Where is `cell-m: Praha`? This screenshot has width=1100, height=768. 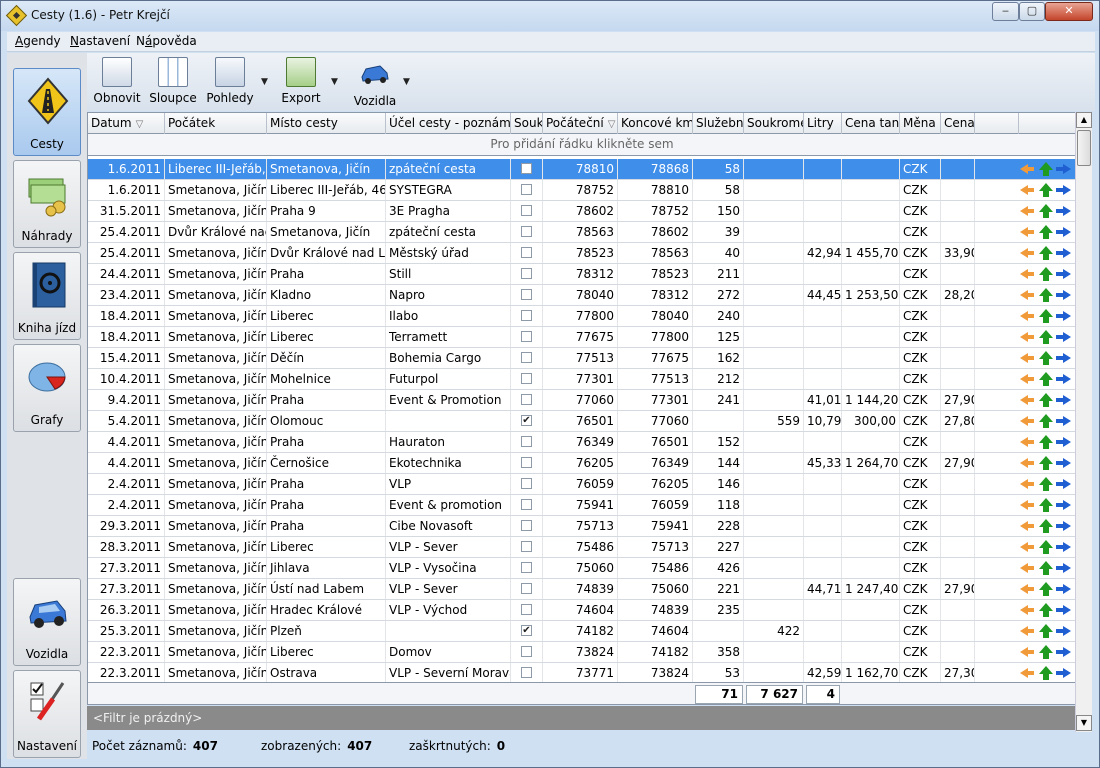 cell-m: Praha is located at coordinates (326, 400).